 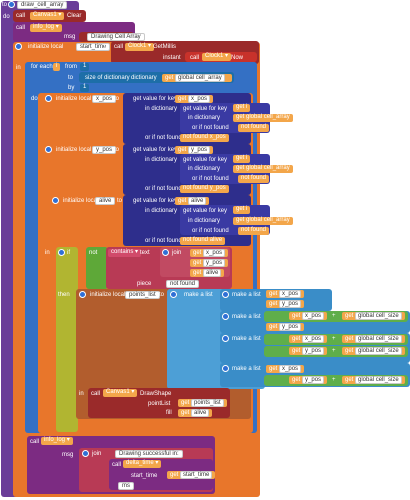 I want to click on if-block, so click(x=67, y=339).